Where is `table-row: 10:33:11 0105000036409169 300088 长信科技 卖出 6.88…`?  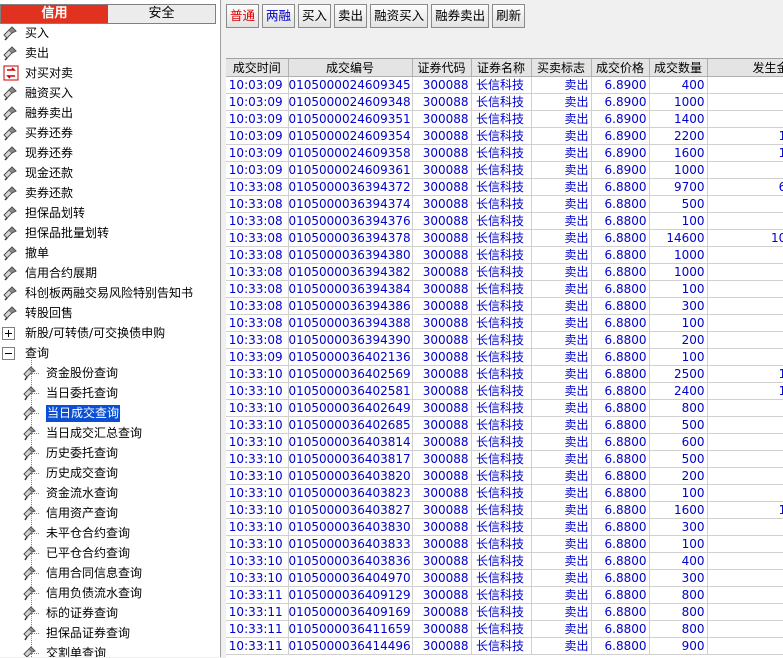 table-row: 10:33:11 0105000036409169 300088 长信科技 卖出 6.88… is located at coordinates (504, 612).